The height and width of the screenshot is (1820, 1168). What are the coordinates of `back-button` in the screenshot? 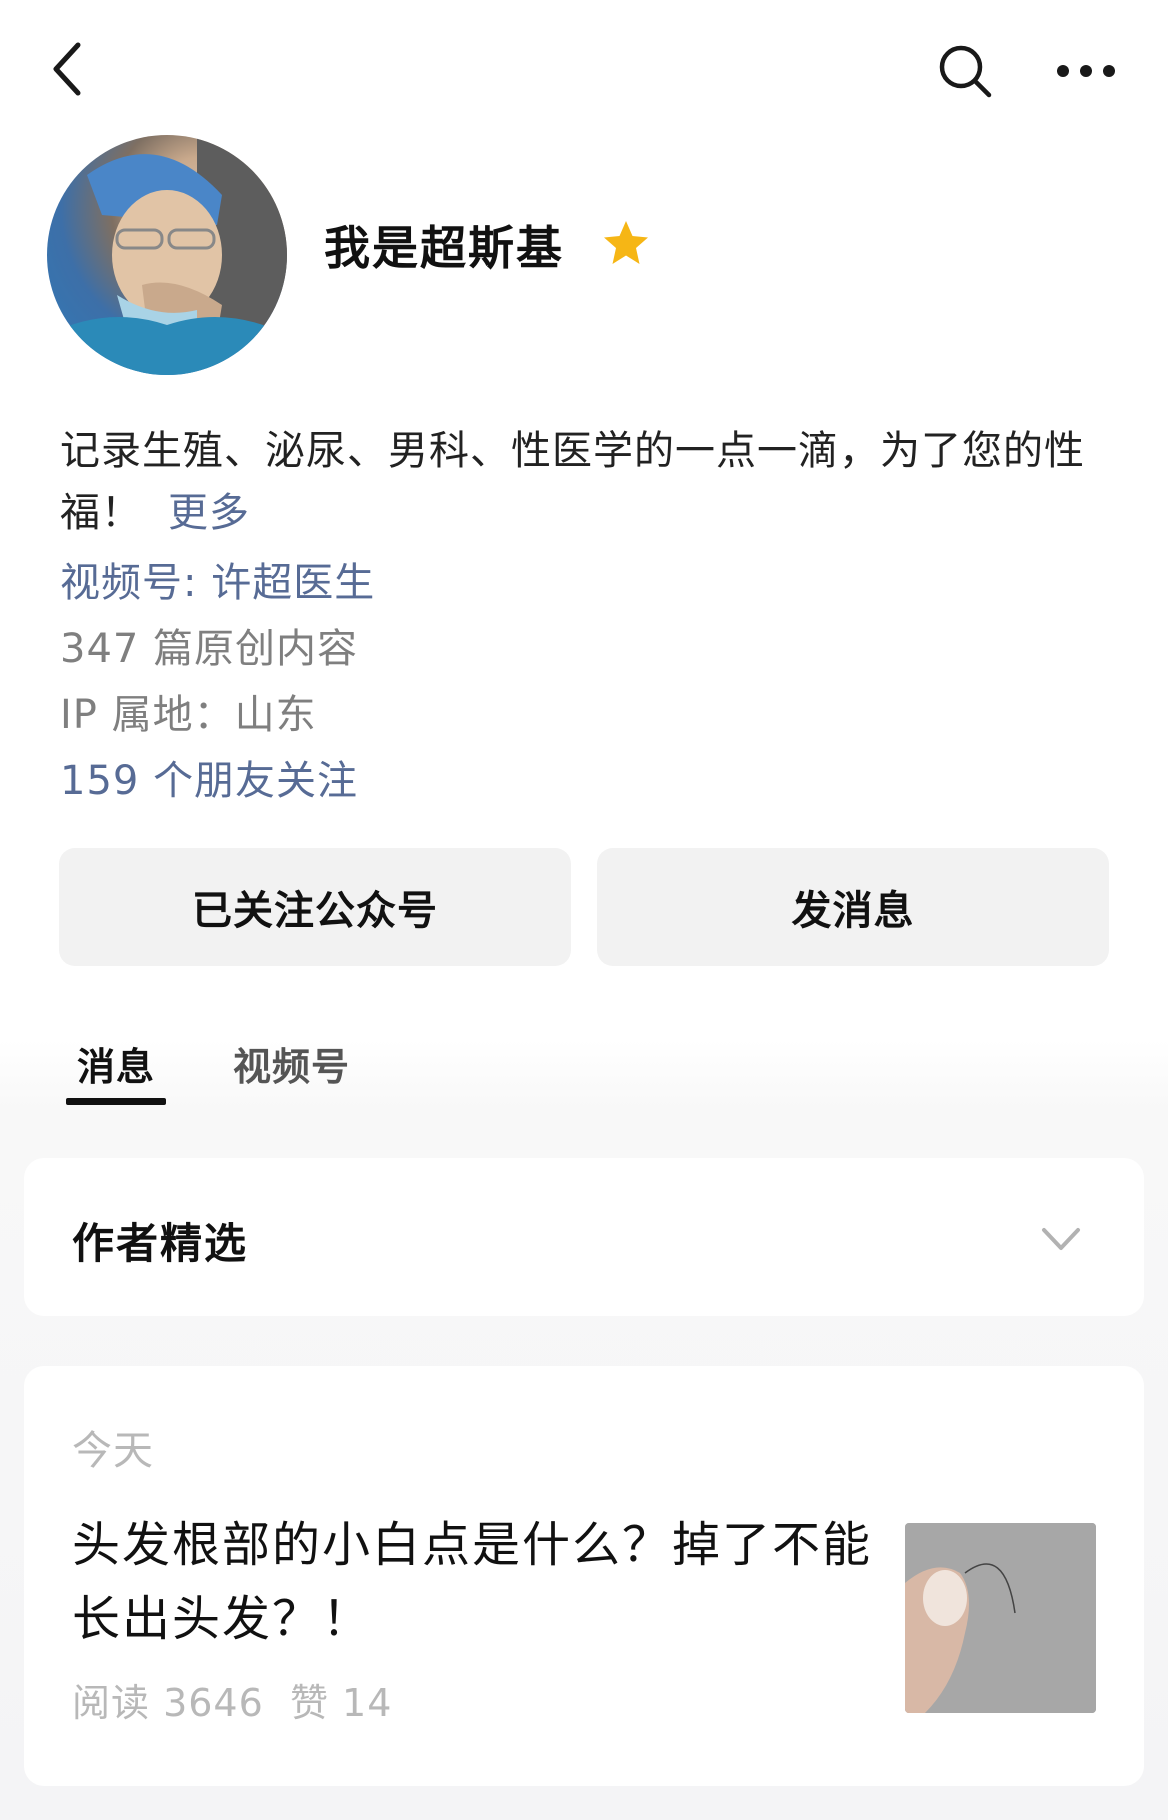 It's located at (66, 69).